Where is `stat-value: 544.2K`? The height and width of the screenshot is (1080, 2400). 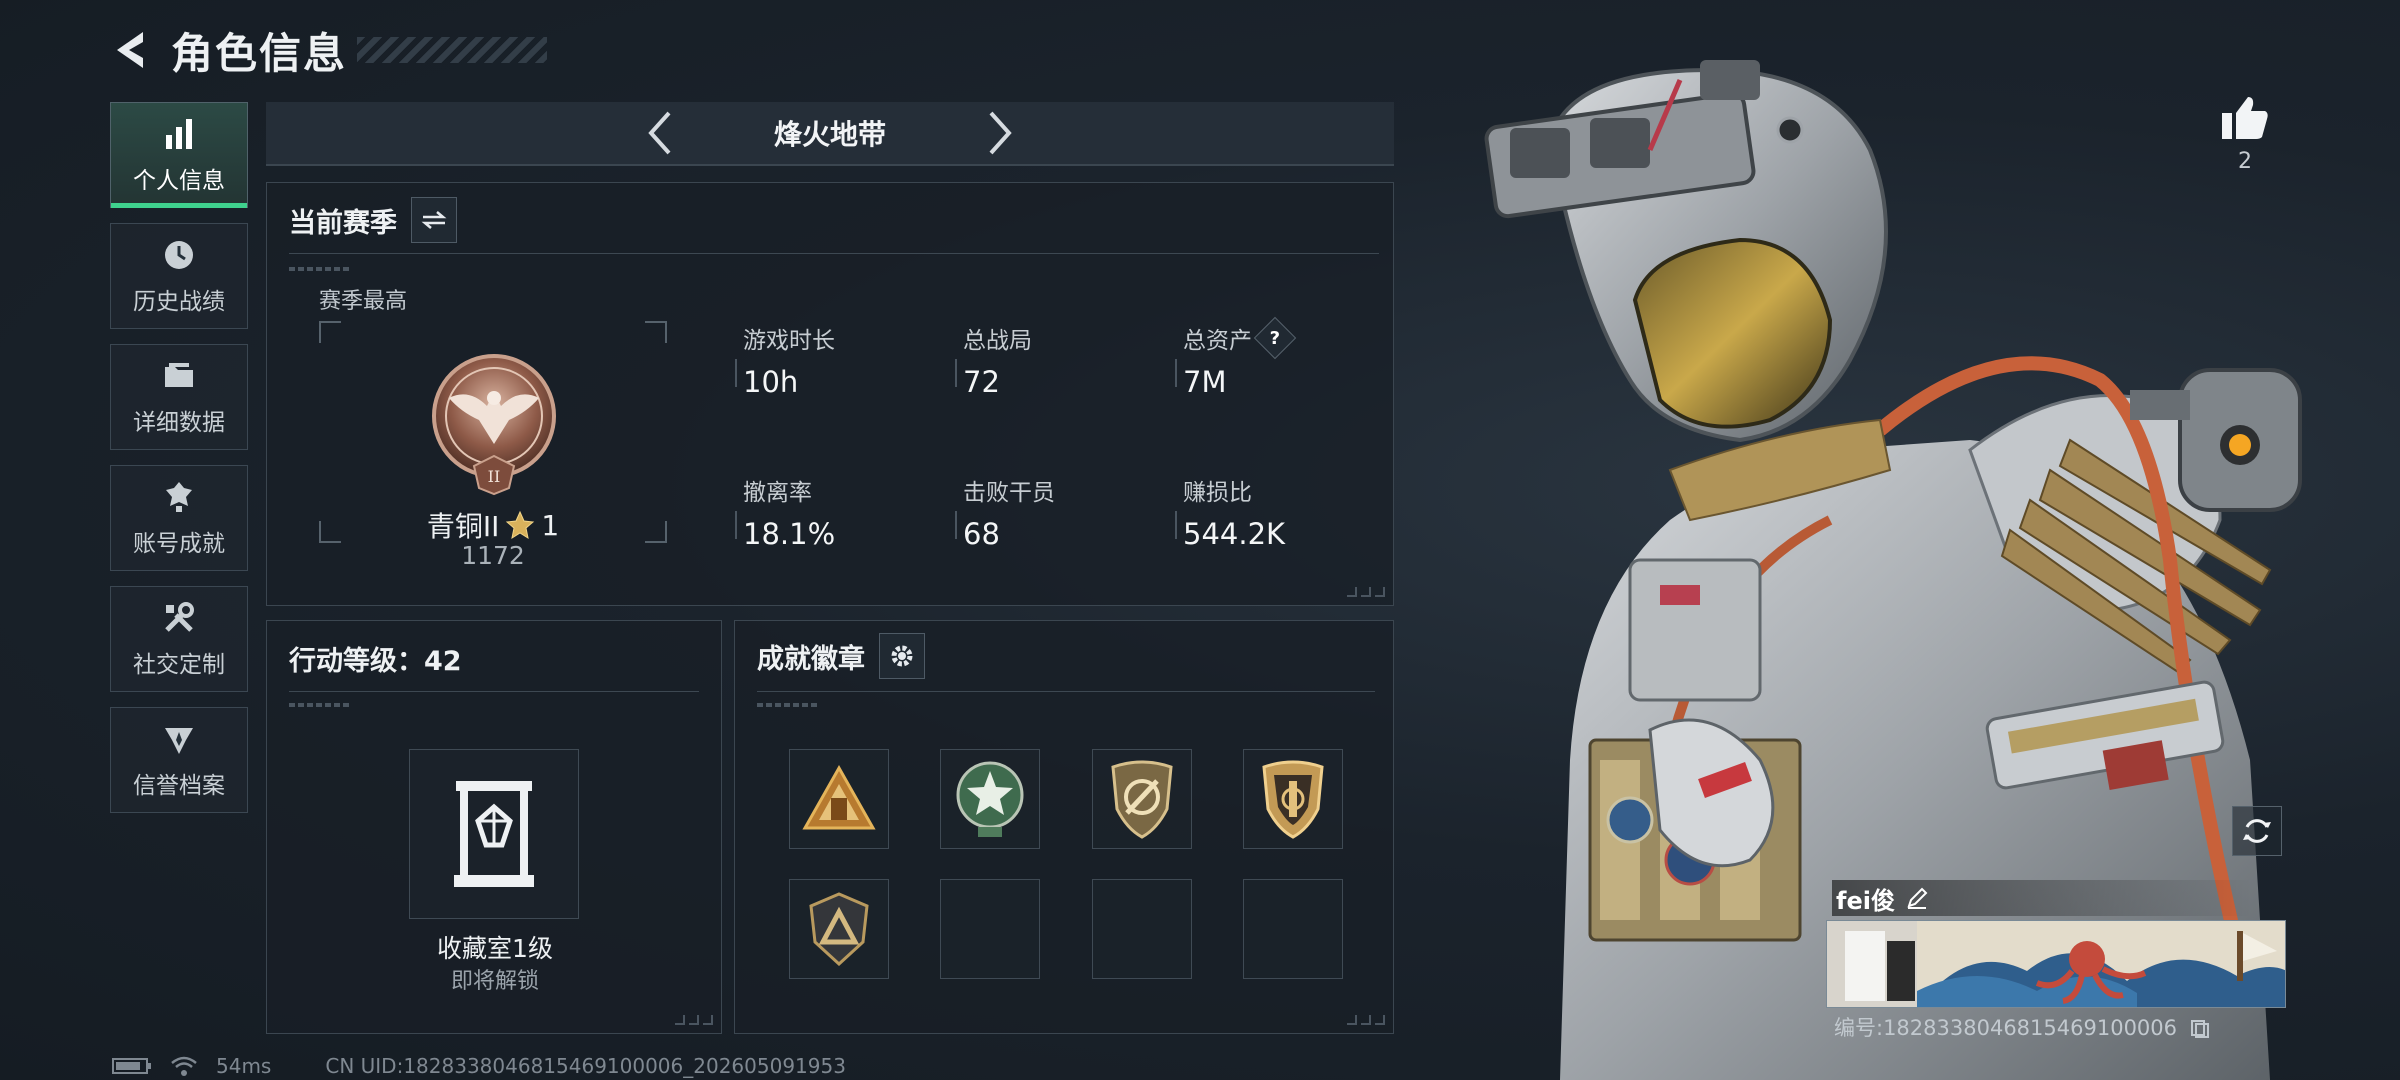
stat-value: 544.2K is located at coordinates (1234, 534).